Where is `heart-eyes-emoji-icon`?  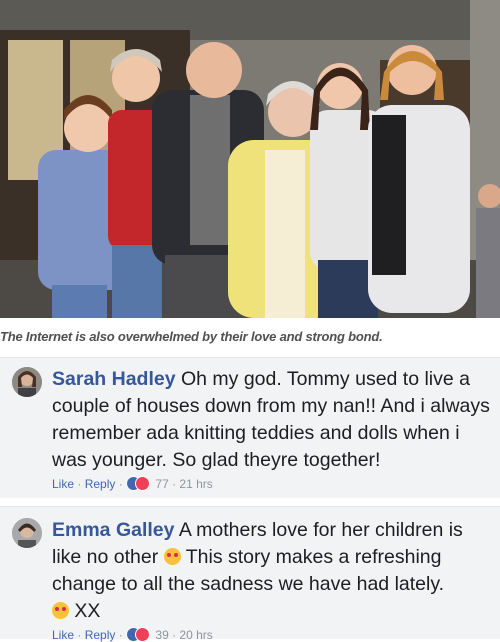 heart-eyes-emoji-icon is located at coordinates (172, 556).